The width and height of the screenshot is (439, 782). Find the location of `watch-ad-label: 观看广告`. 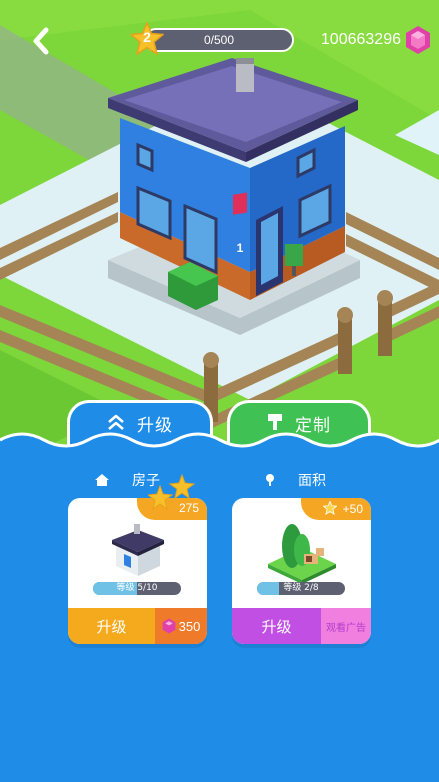

watch-ad-label: 观看广告 is located at coordinates (346, 628).